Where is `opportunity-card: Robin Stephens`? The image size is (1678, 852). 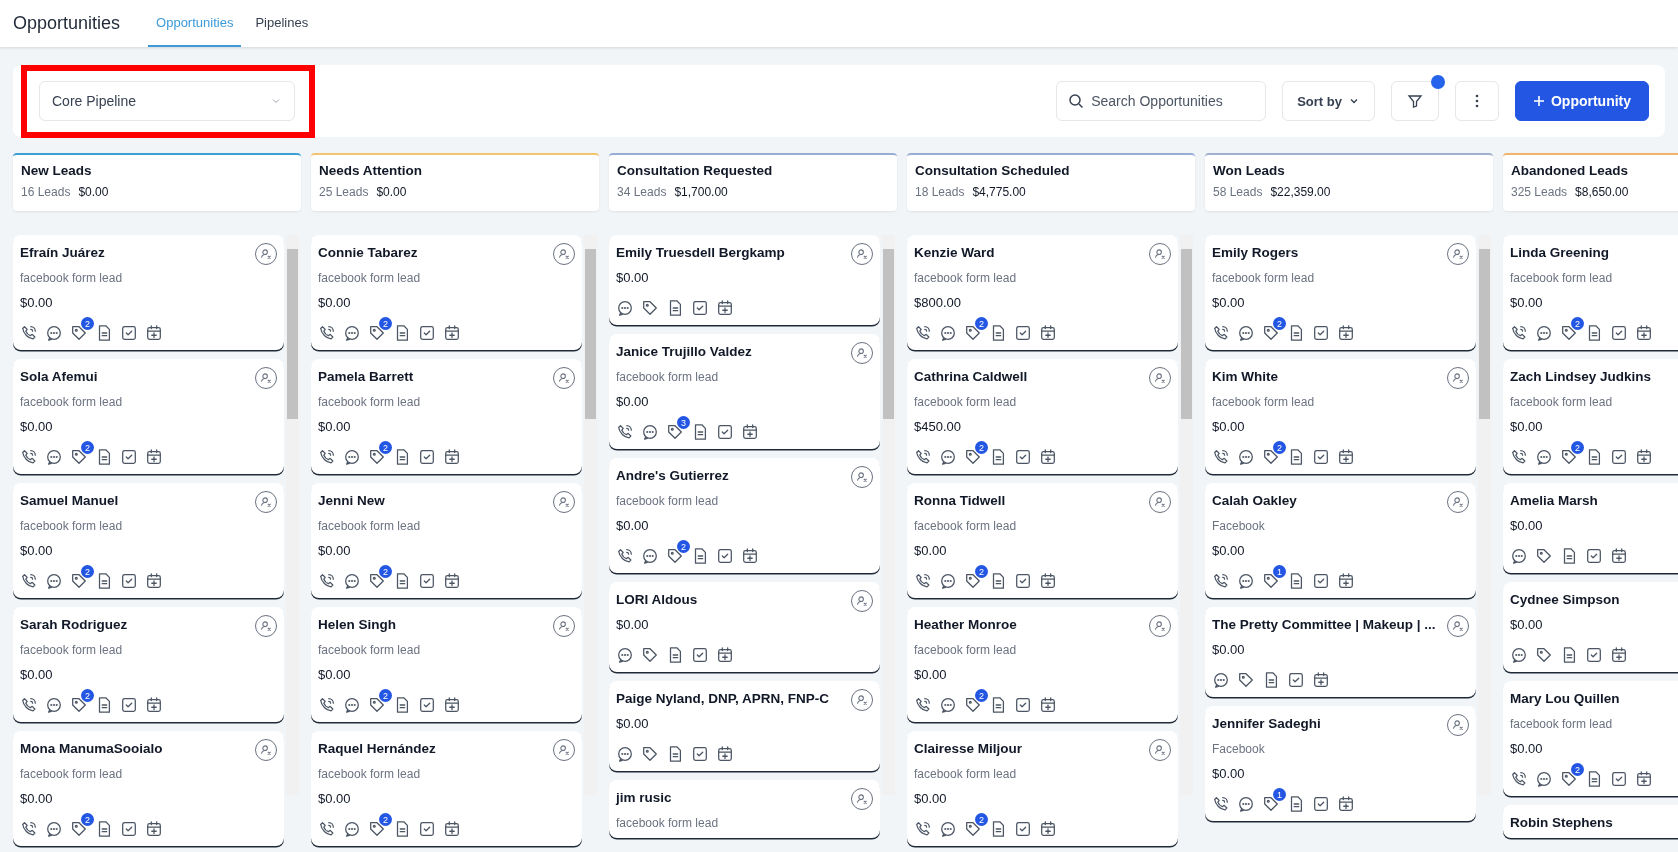 opportunity-card: Robin Stephens is located at coordinates (1590, 821).